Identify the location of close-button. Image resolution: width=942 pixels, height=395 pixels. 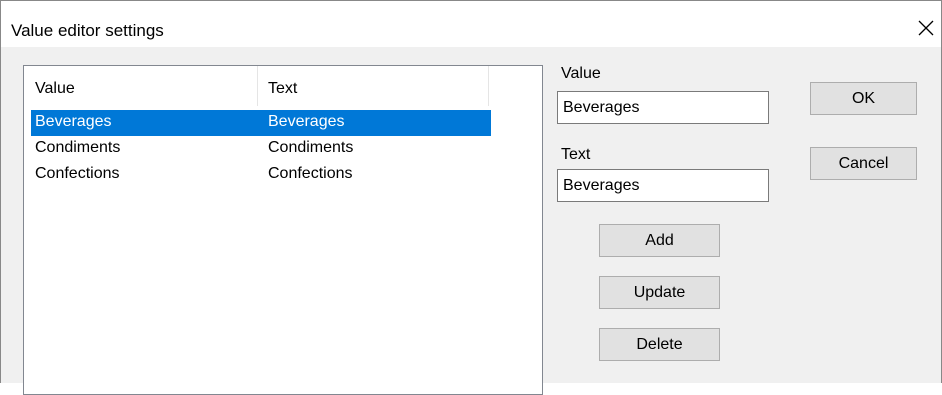
(926, 28).